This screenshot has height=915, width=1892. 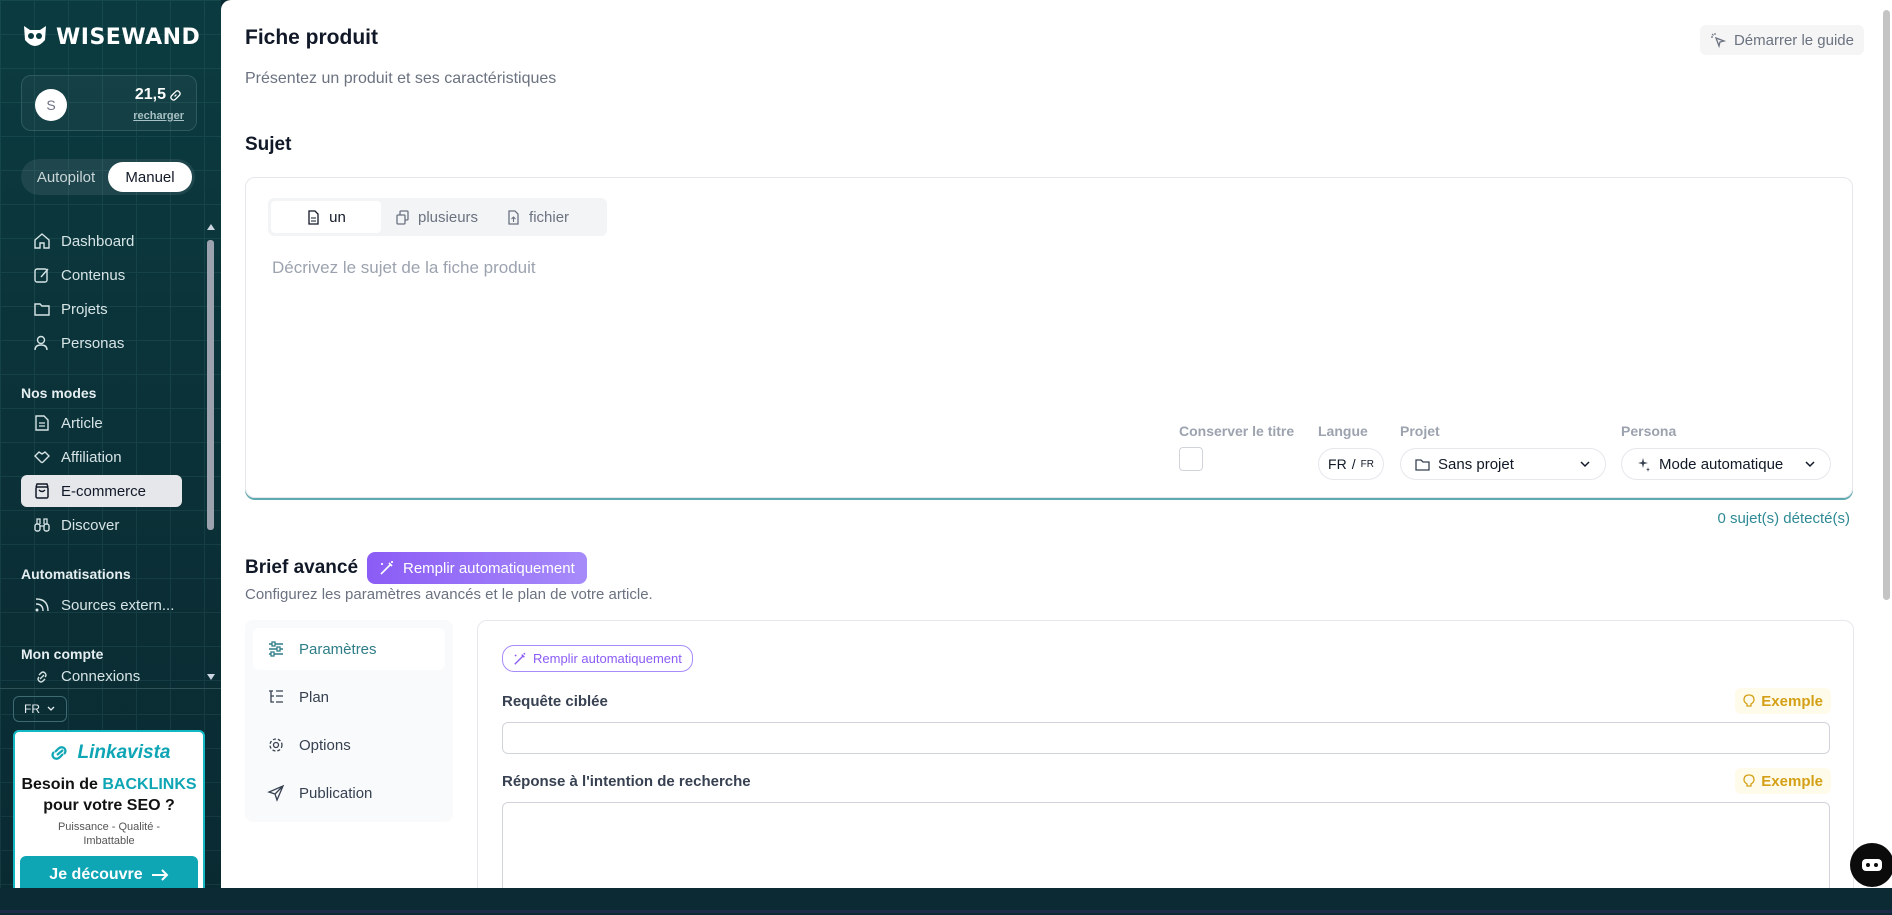 I want to click on keep-title-checkbox, so click(x=1191, y=459).